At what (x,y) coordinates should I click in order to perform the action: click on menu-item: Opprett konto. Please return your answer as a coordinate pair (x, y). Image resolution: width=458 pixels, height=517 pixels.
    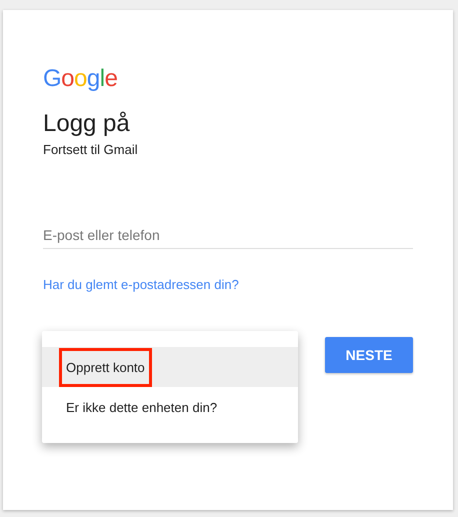
    Looking at the image, I should click on (170, 367).